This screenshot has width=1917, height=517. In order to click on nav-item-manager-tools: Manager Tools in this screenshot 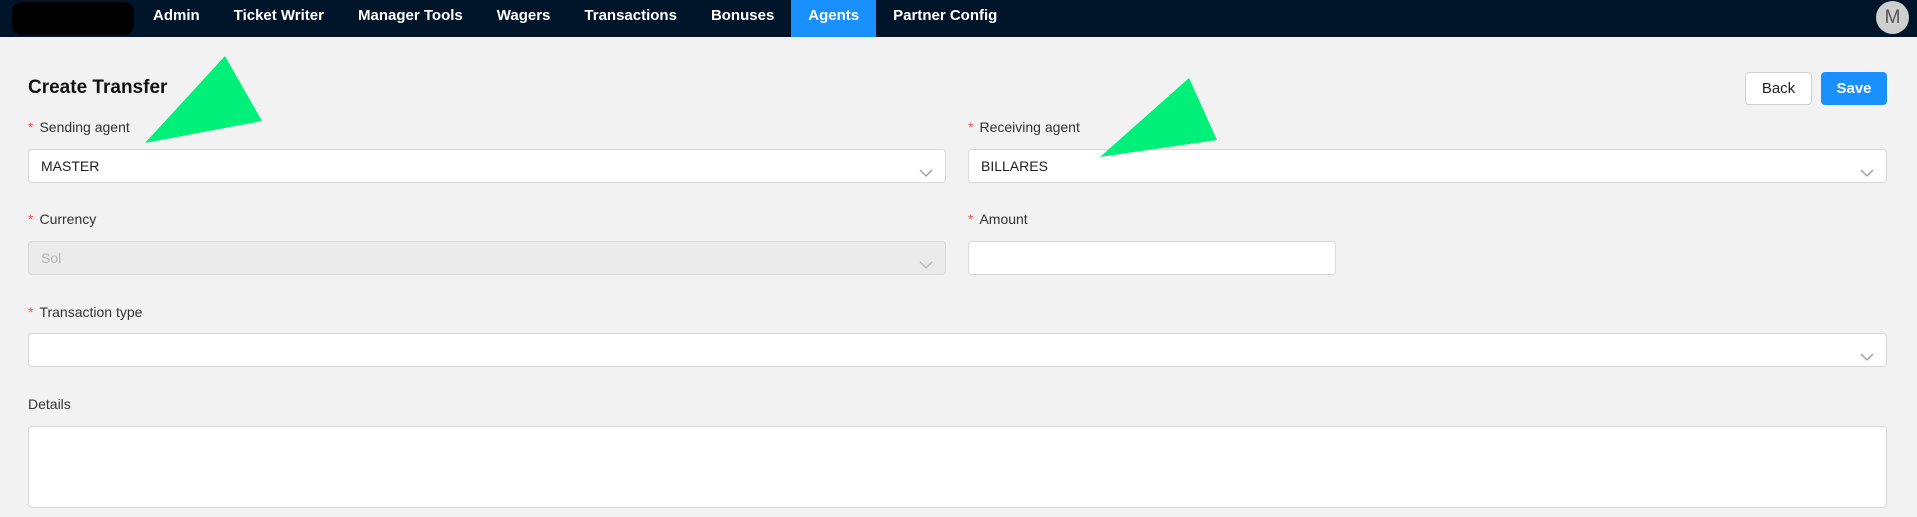, I will do `click(410, 18)`.